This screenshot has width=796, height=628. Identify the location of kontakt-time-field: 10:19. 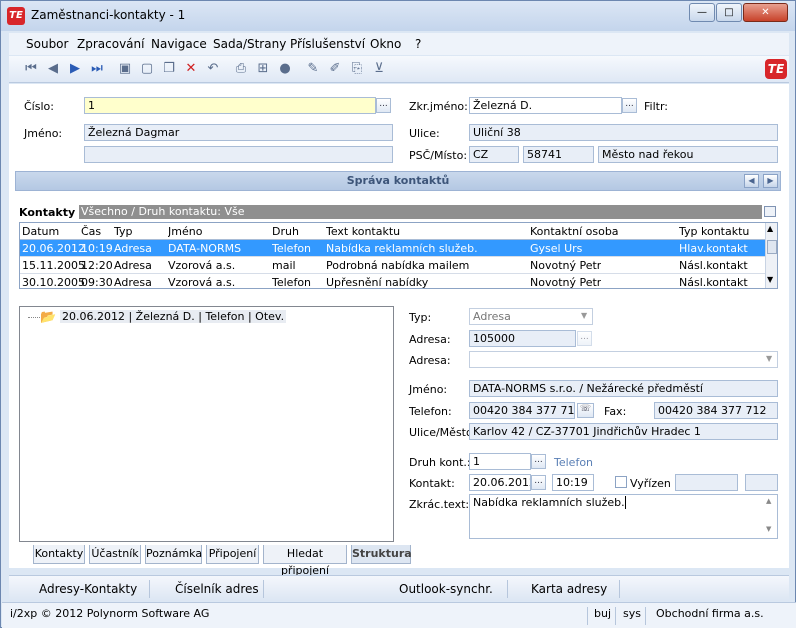
(573, 482).